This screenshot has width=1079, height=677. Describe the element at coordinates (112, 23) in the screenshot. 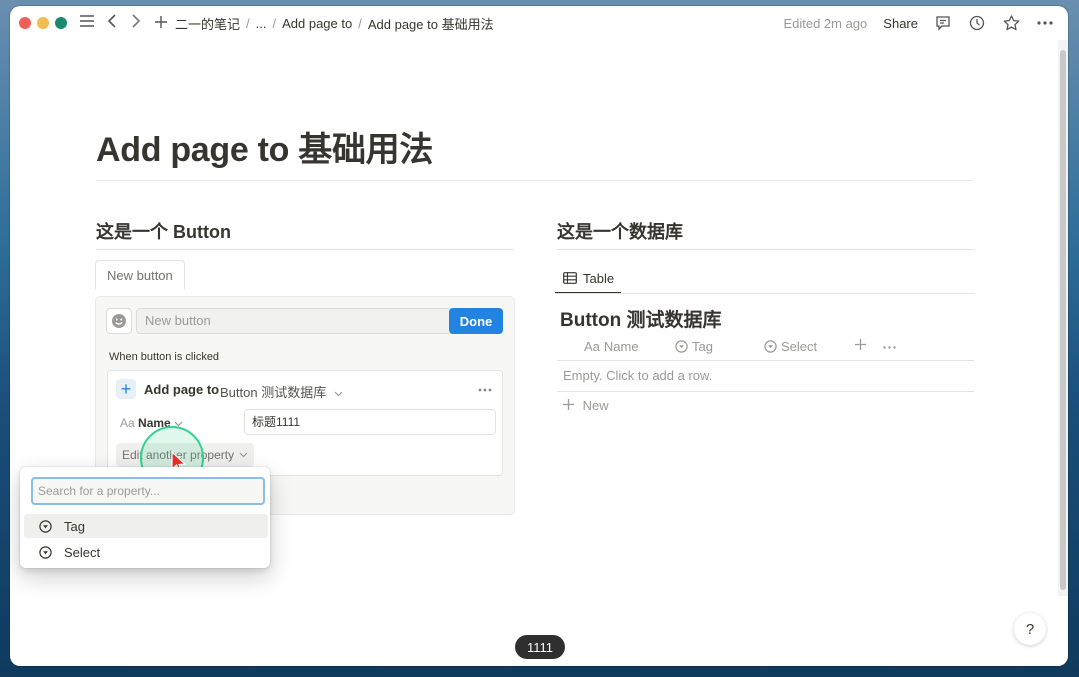

I see `back-arrow-icon` at that location.